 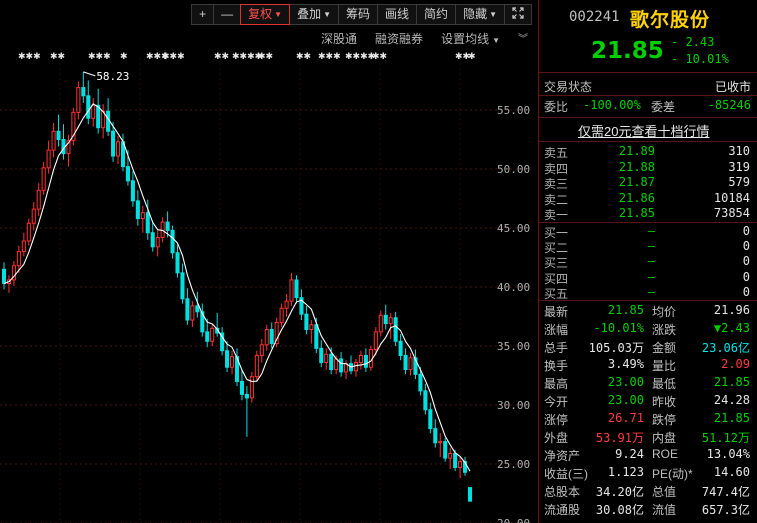 What do you see at coordinates (518, 14) in the screenshot?
I see `fullscreen-button` at bounding box center [518, 14].